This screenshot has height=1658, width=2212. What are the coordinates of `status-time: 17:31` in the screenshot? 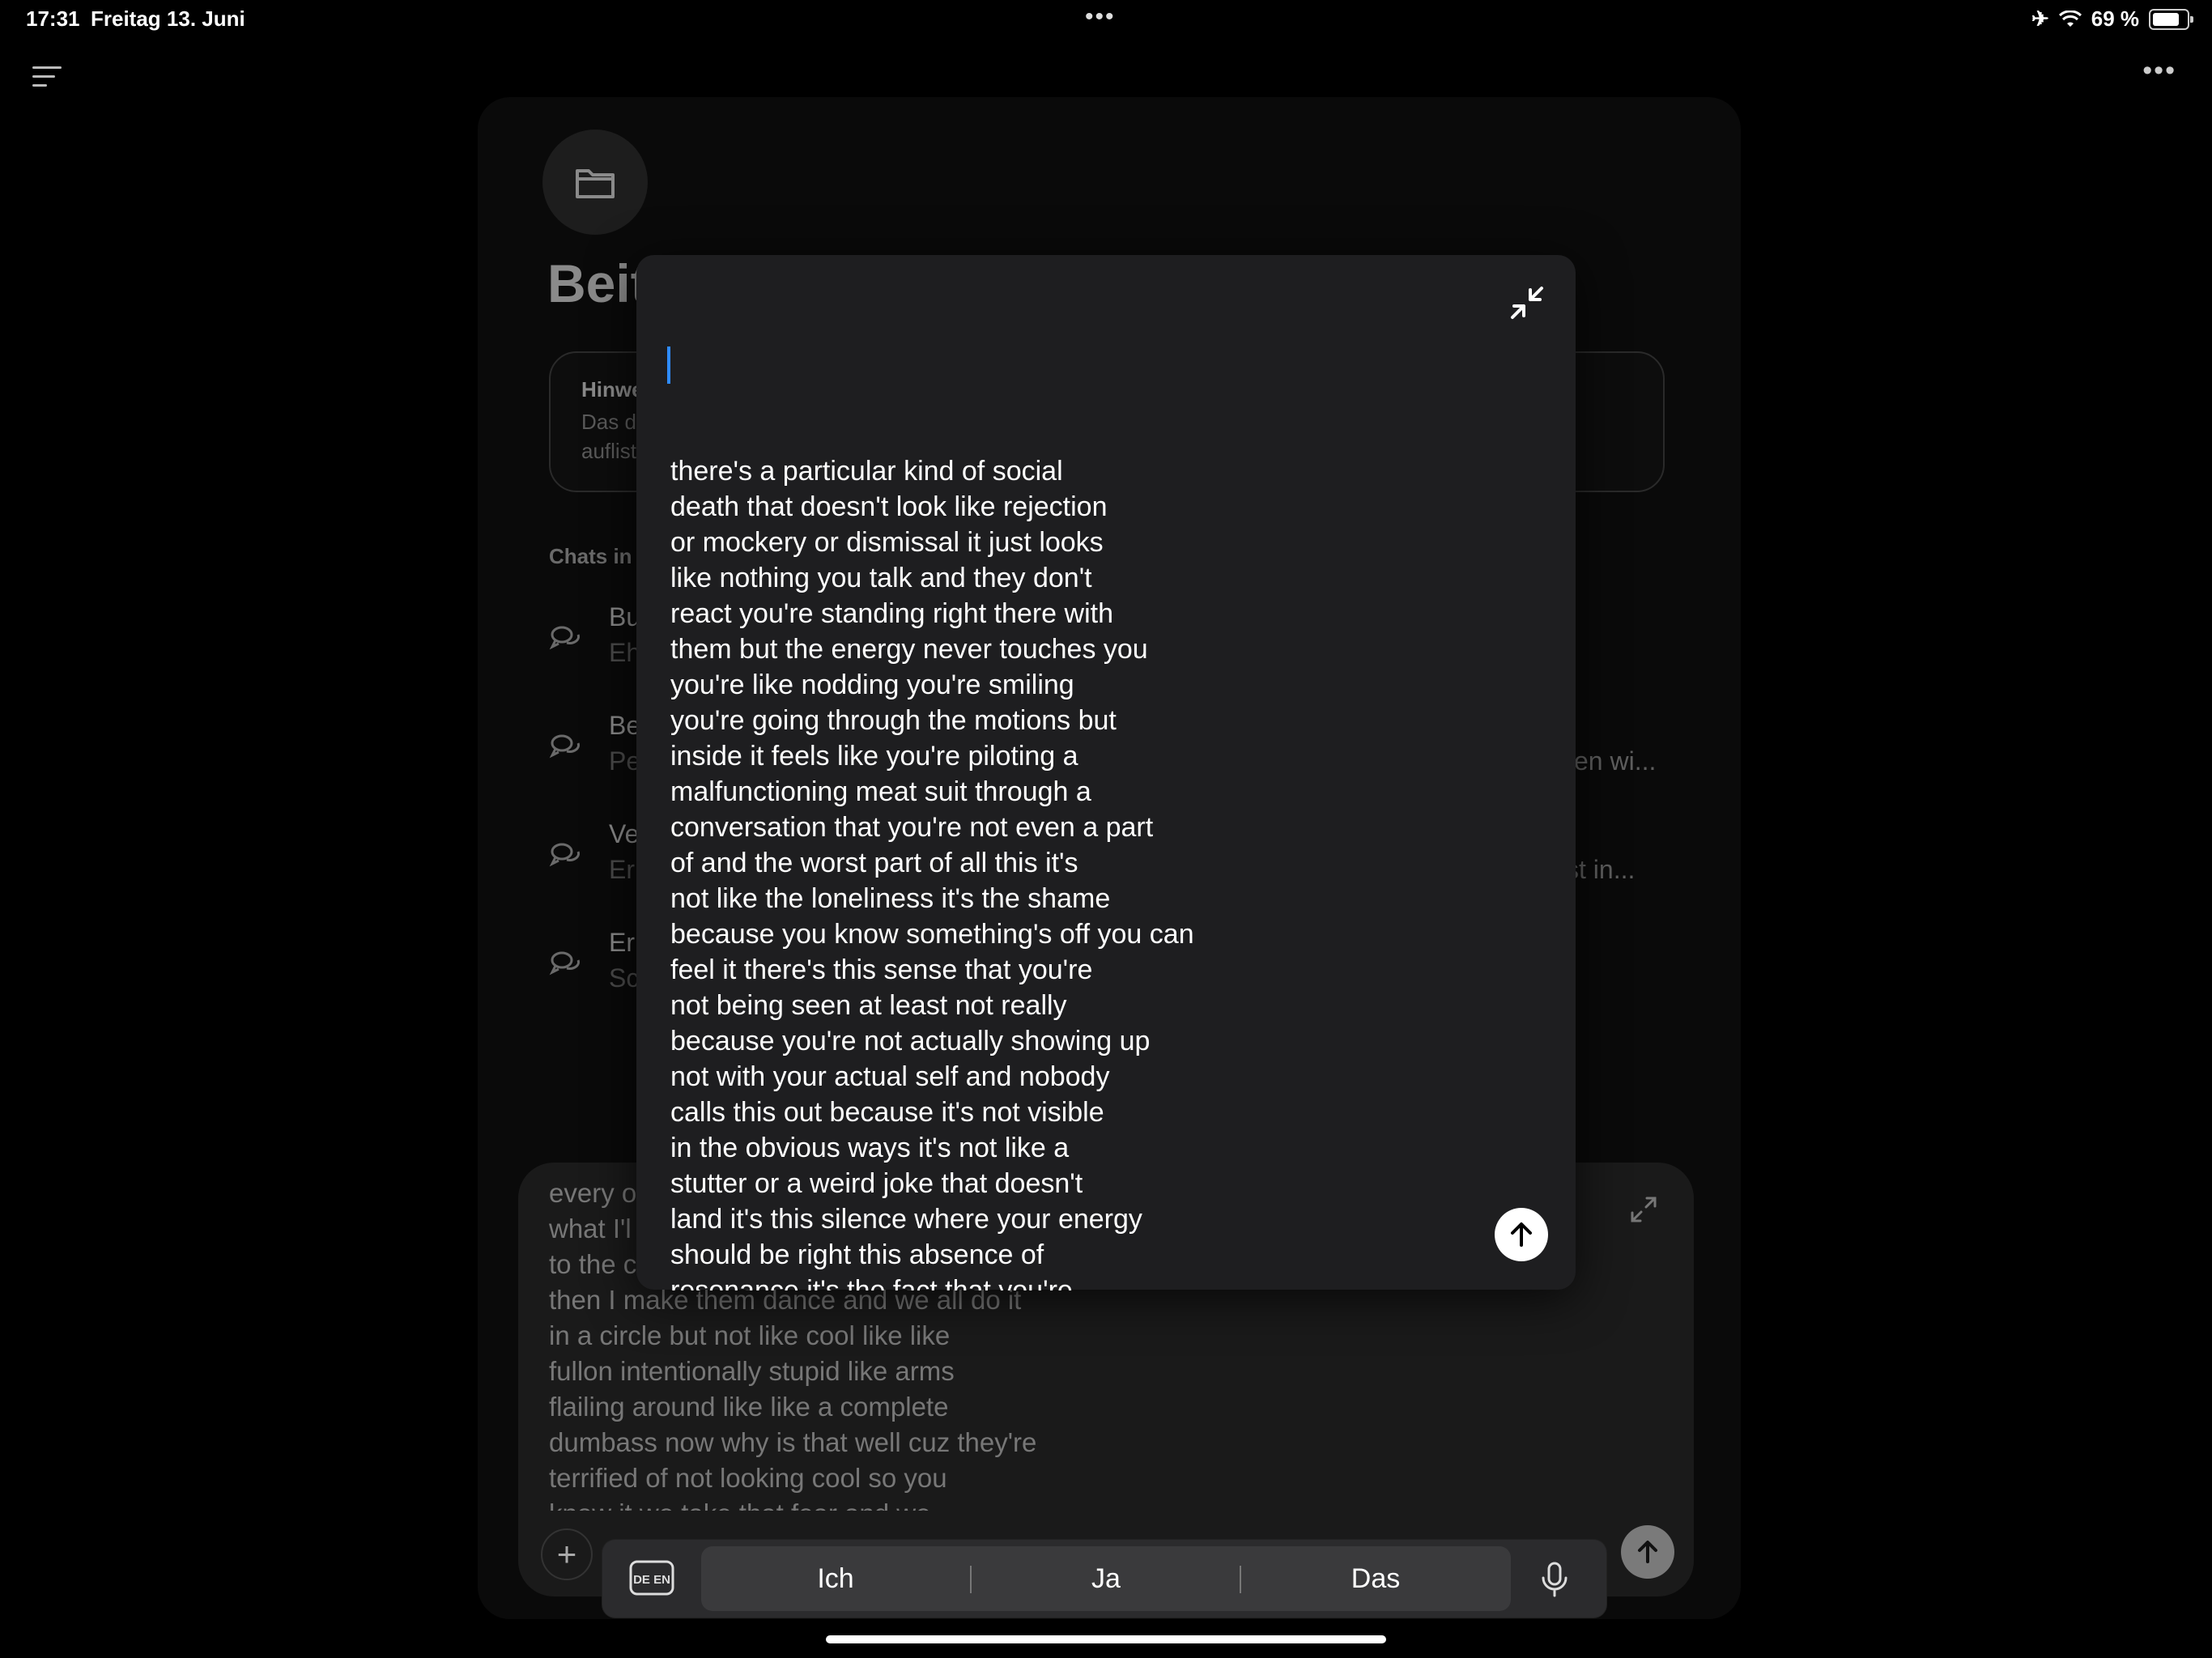 It's located at (53, 18).